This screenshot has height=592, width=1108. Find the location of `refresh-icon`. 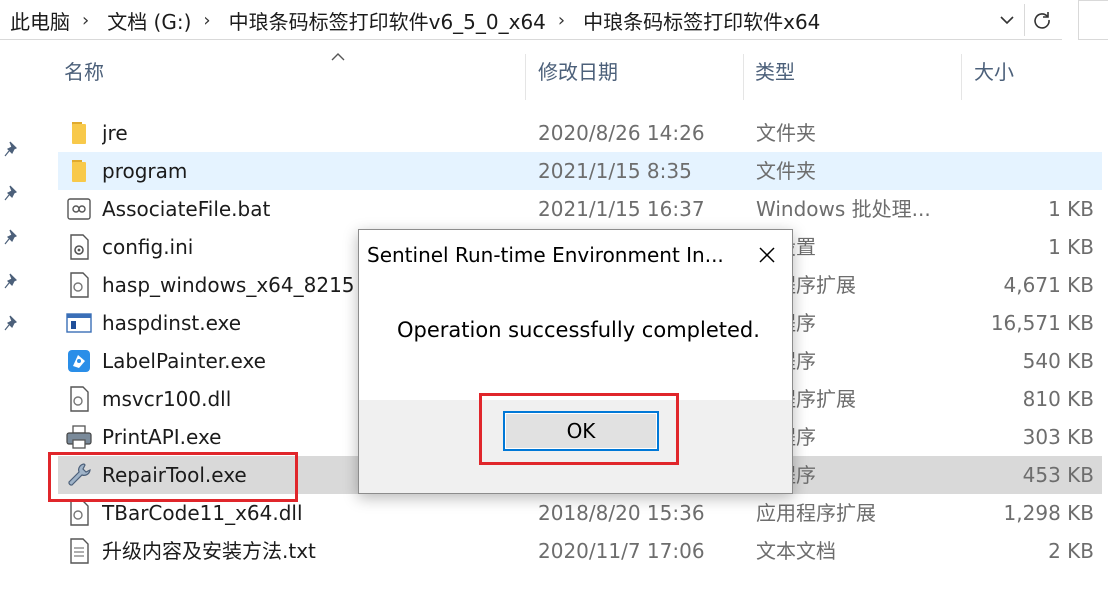

refresh-icon is located at coordinates (1041, 20).